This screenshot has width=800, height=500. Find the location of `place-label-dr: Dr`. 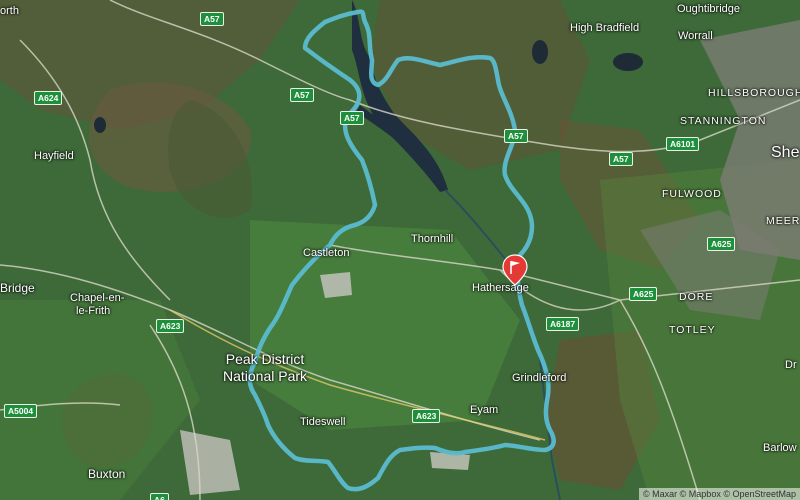

place-label-dr: Dr is located at coordinates (791, 365).